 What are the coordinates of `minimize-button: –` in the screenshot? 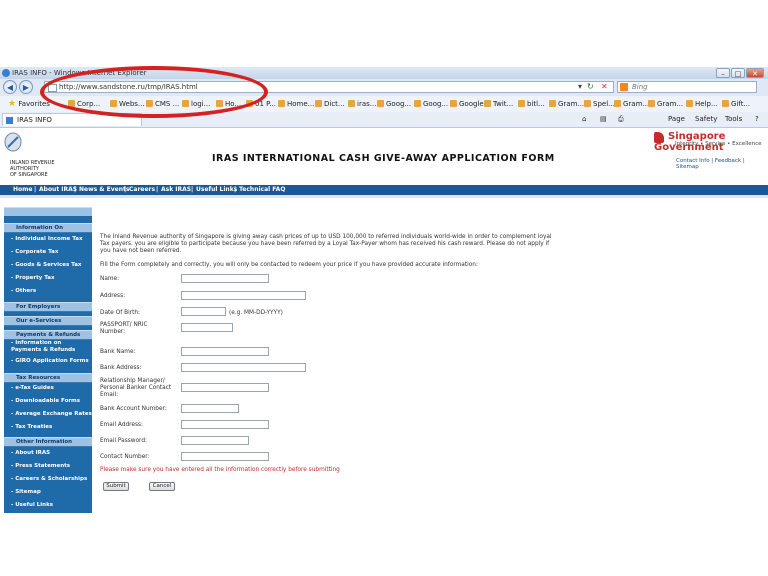 It's located at (723, 73).